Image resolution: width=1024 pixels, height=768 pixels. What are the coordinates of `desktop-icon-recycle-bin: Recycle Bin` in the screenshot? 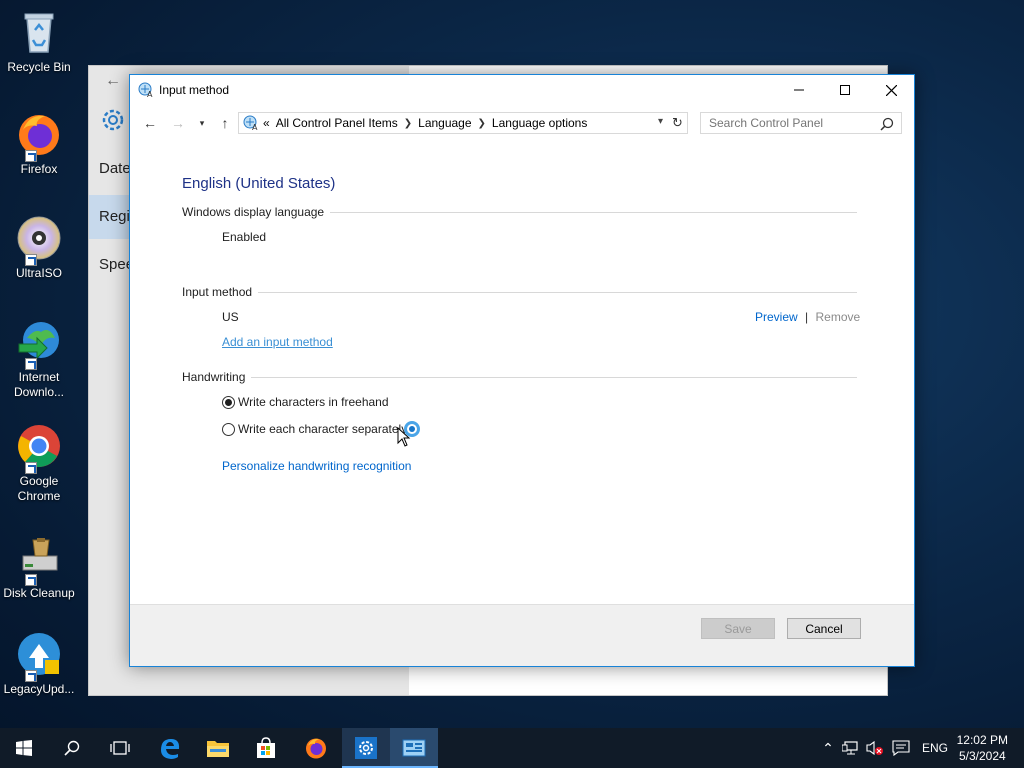 It's located at (39, 41).